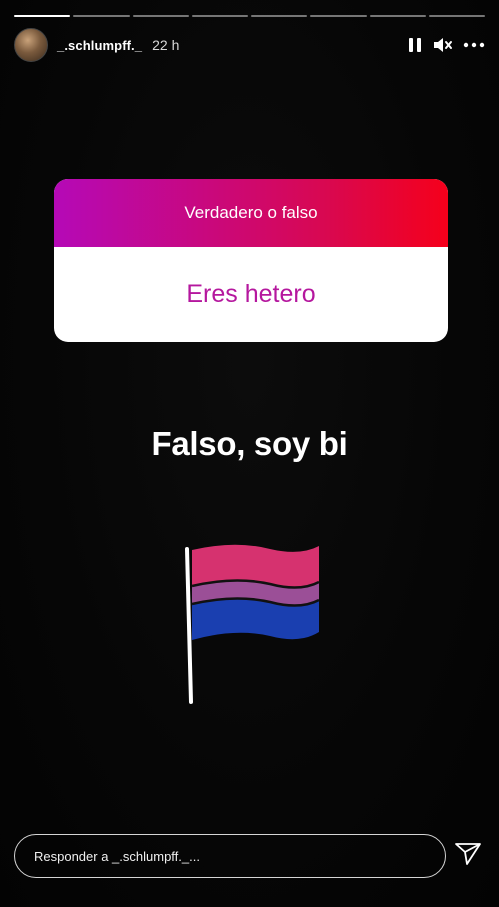 Image resolution: width=499 pixels, height=907 pixels. I want to click on sticker-question: Verdadero o falso, so click(251, 213).